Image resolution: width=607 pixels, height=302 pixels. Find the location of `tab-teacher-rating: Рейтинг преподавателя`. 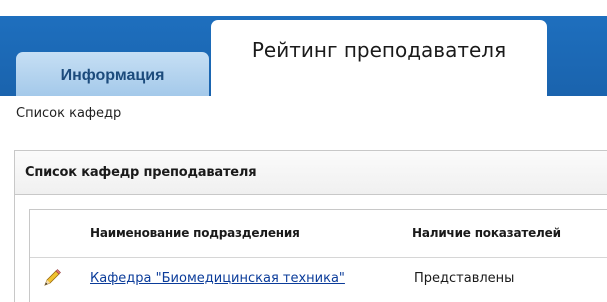

tab-teacher-rating: Рейтинг преподавателя is located at coordinates (379, 58).